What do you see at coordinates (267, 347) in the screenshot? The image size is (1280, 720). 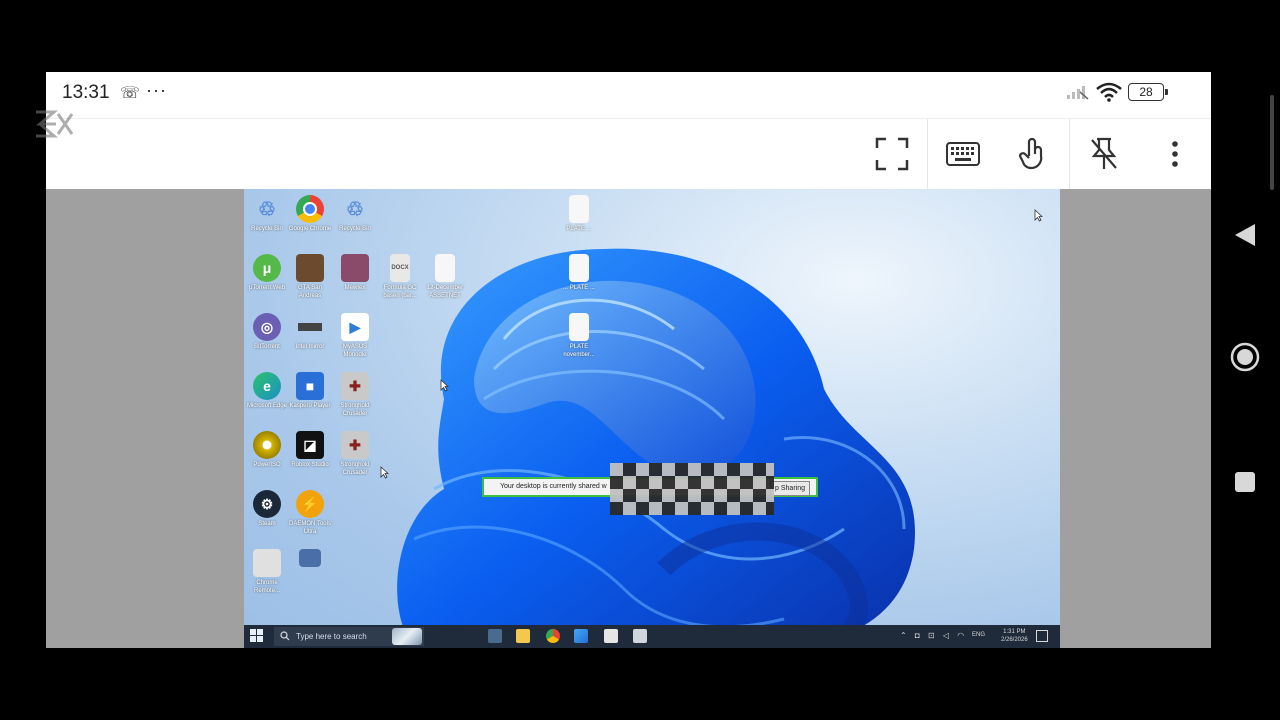 I see `desktop-icon-label: BitTorrent` at bounding box center [267, 347].